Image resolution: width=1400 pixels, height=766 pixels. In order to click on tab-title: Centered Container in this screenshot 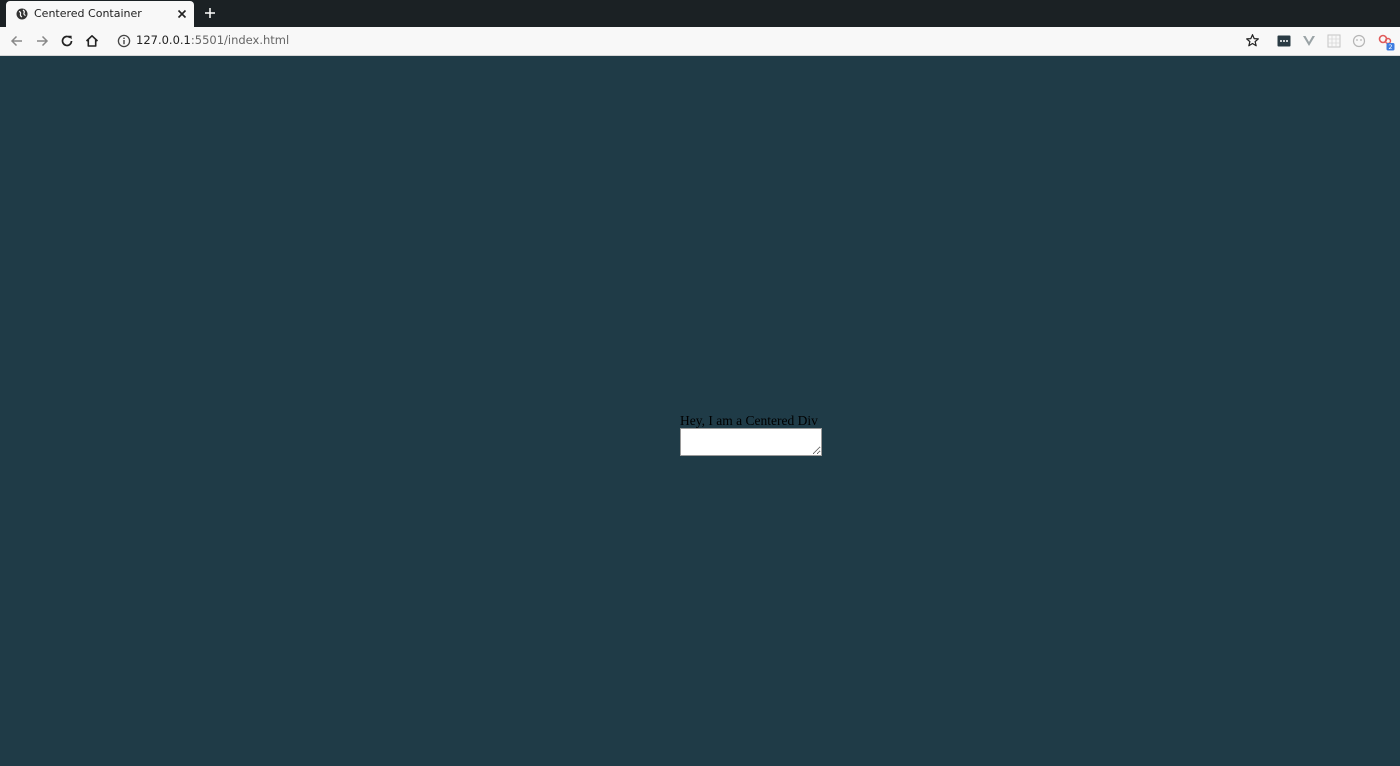, I will do `click(88, 13)`.